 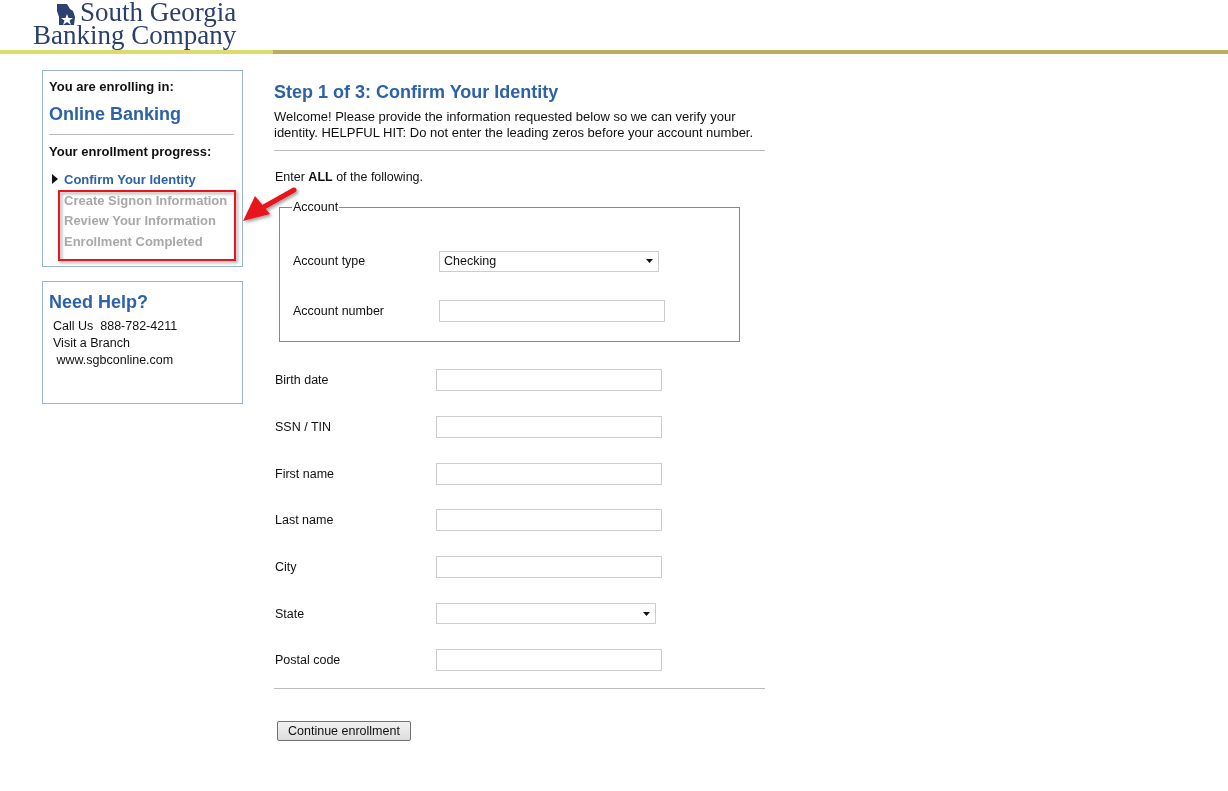 I want to click on instruction-text: Enter ALL of the following., so click(x=349, y=177).